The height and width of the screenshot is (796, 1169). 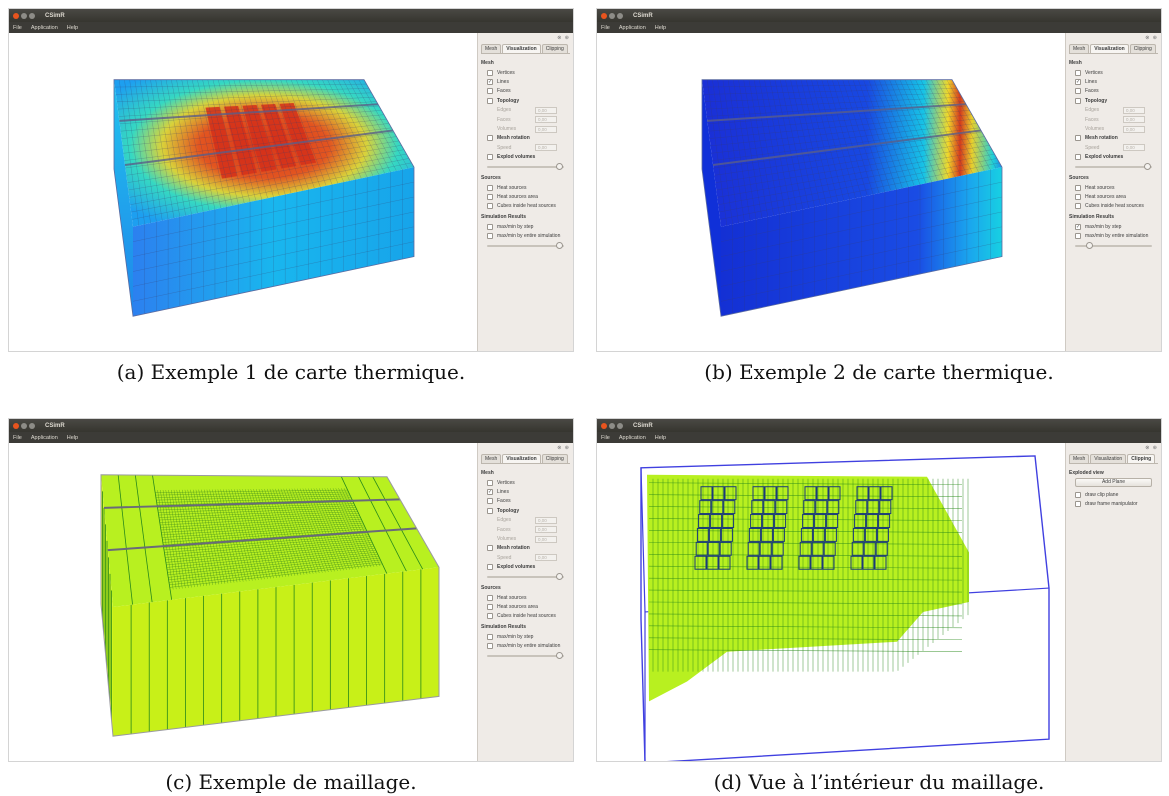 What do you see at coordinates (525, 91) in the screenshot?
I see `faces-option: Faces` at bounding box center [525, 91].